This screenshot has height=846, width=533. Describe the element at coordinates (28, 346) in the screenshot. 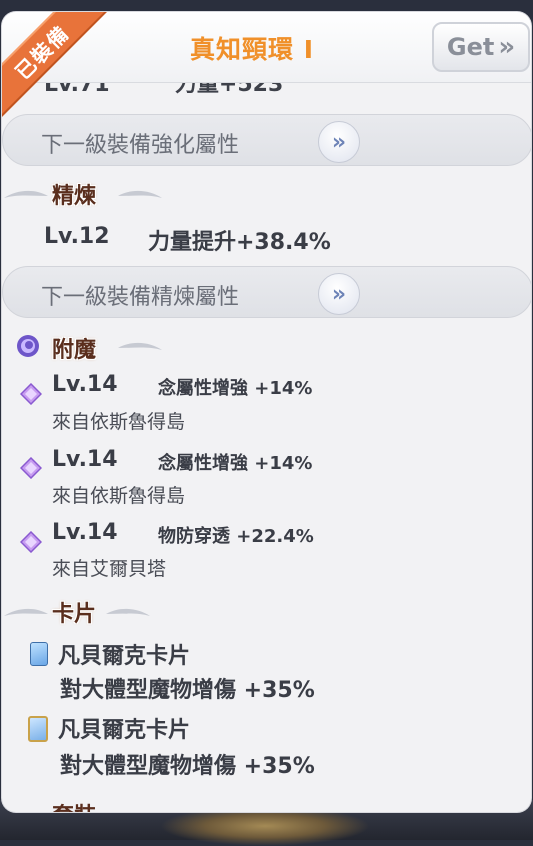

I see `enchant-section-icon` at that location.